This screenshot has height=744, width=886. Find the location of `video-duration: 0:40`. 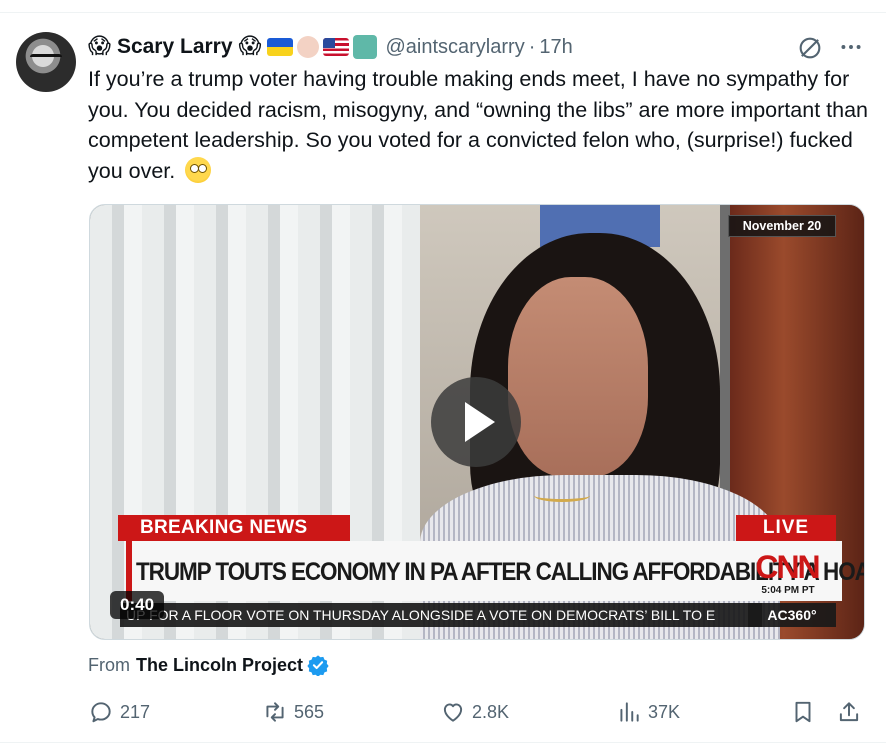

video-duration: 0:40 is located at coordinates (137, 605).